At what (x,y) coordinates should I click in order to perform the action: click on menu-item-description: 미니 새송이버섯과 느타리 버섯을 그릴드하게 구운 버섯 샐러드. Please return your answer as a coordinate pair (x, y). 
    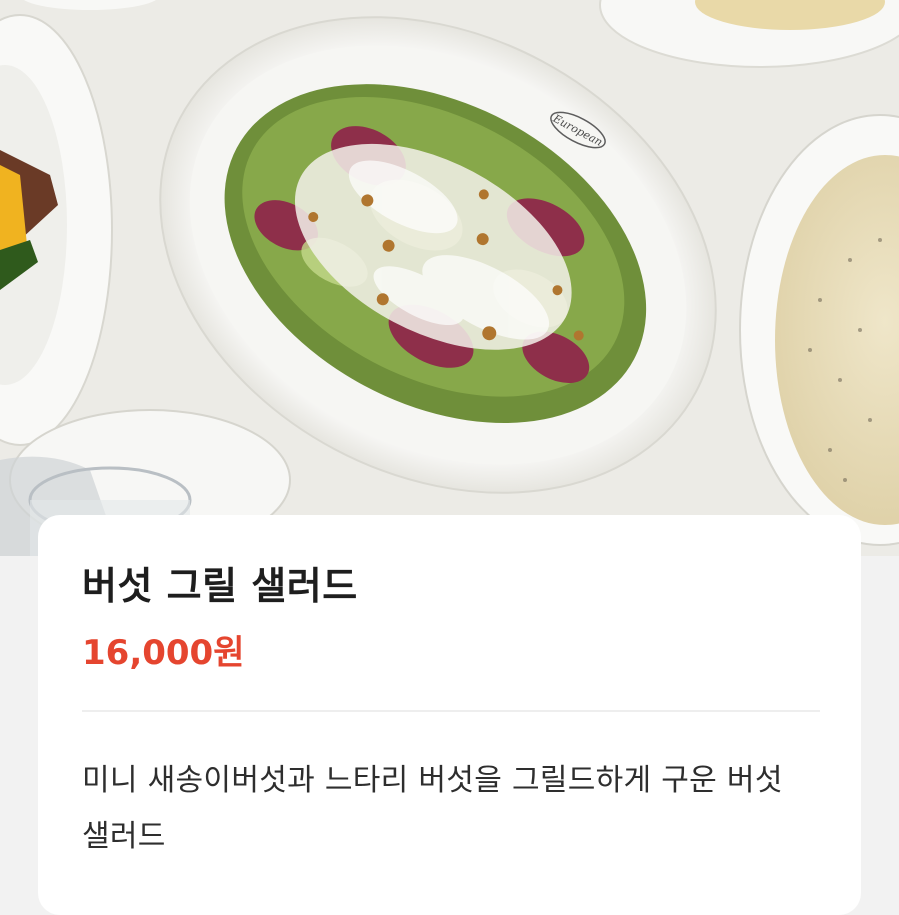
    Looking at the image, I should click on (432, 808).